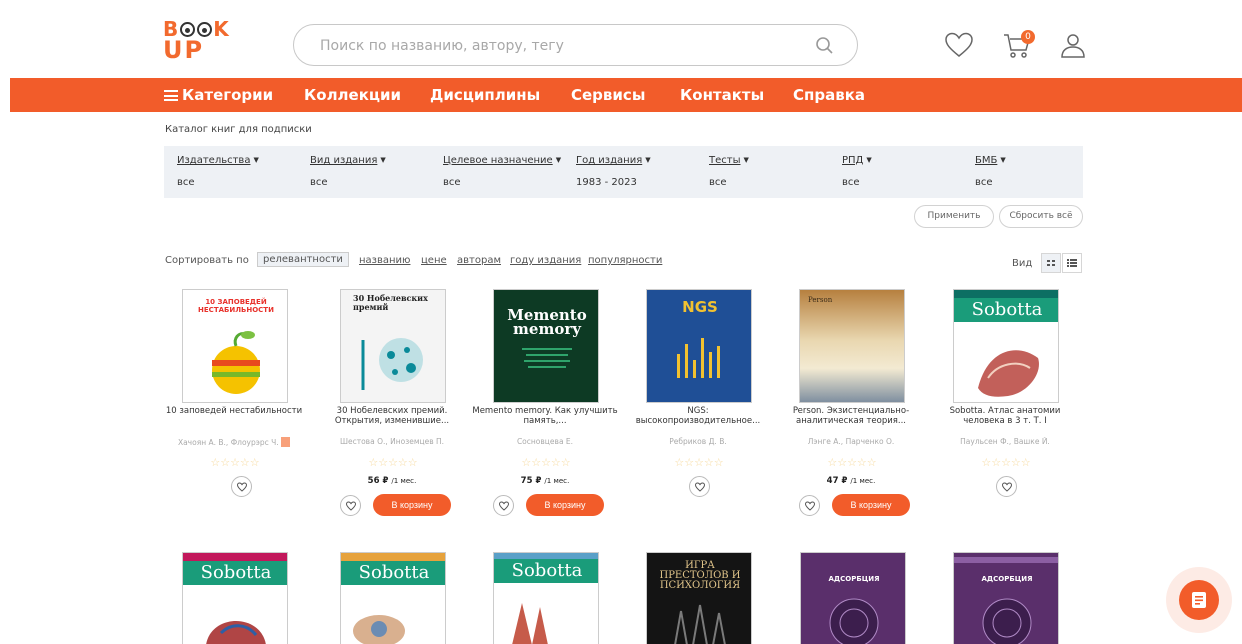  What do you see at coordinates (171, 95) in the screenshot?
I see `menu-burger-icon` at bounding box center [171, 95].